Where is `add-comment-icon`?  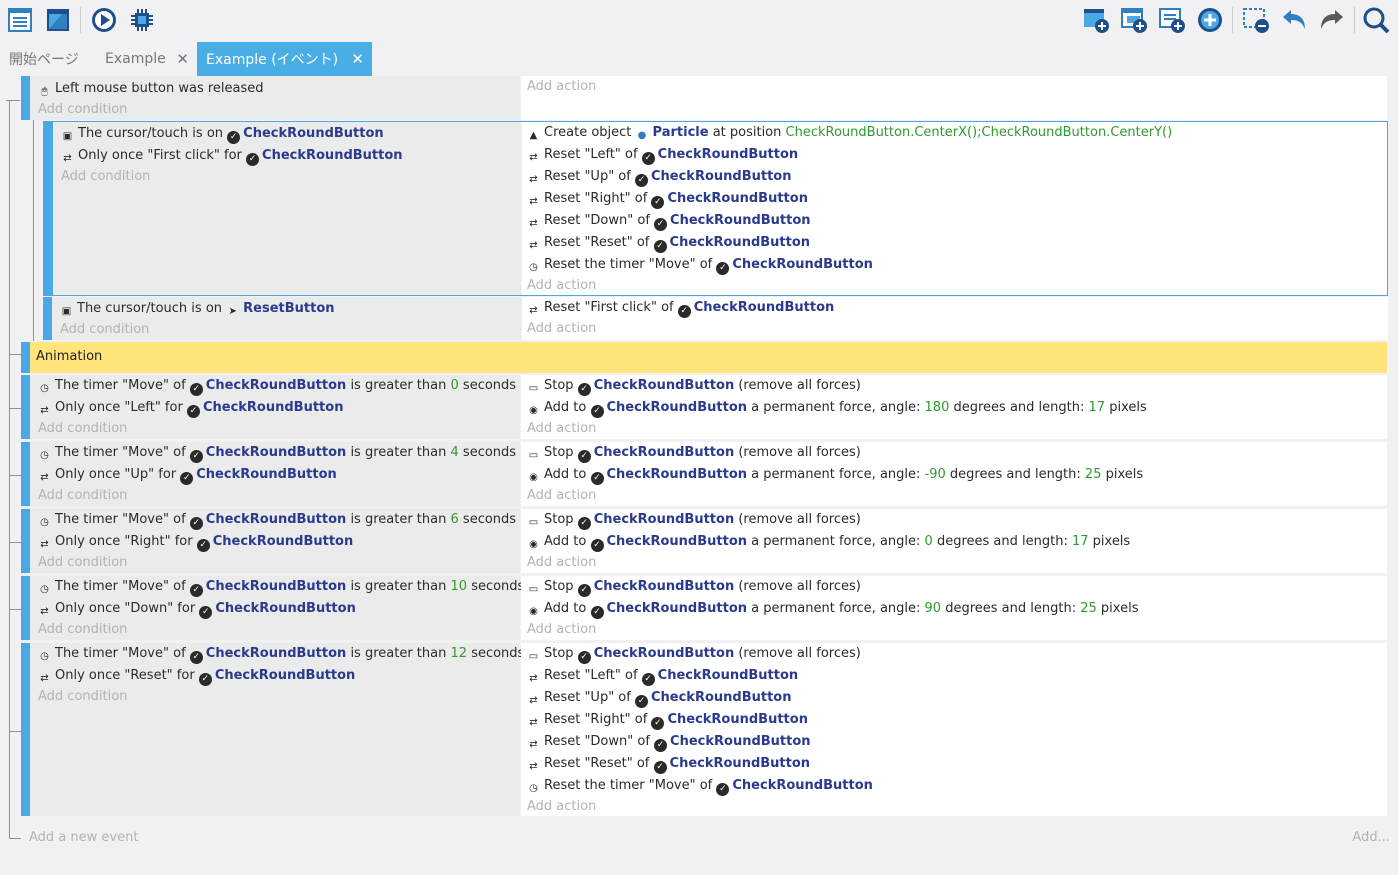 add-comment-icon is located at coordinates (1172, 20).